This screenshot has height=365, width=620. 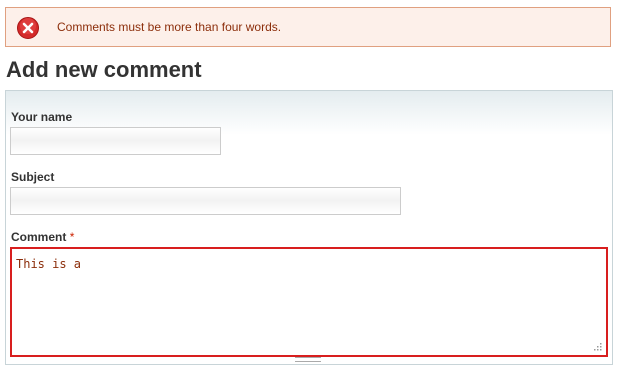 I want to click on error-message-text: Comments must be more than four words., so click(x=169, y=27).